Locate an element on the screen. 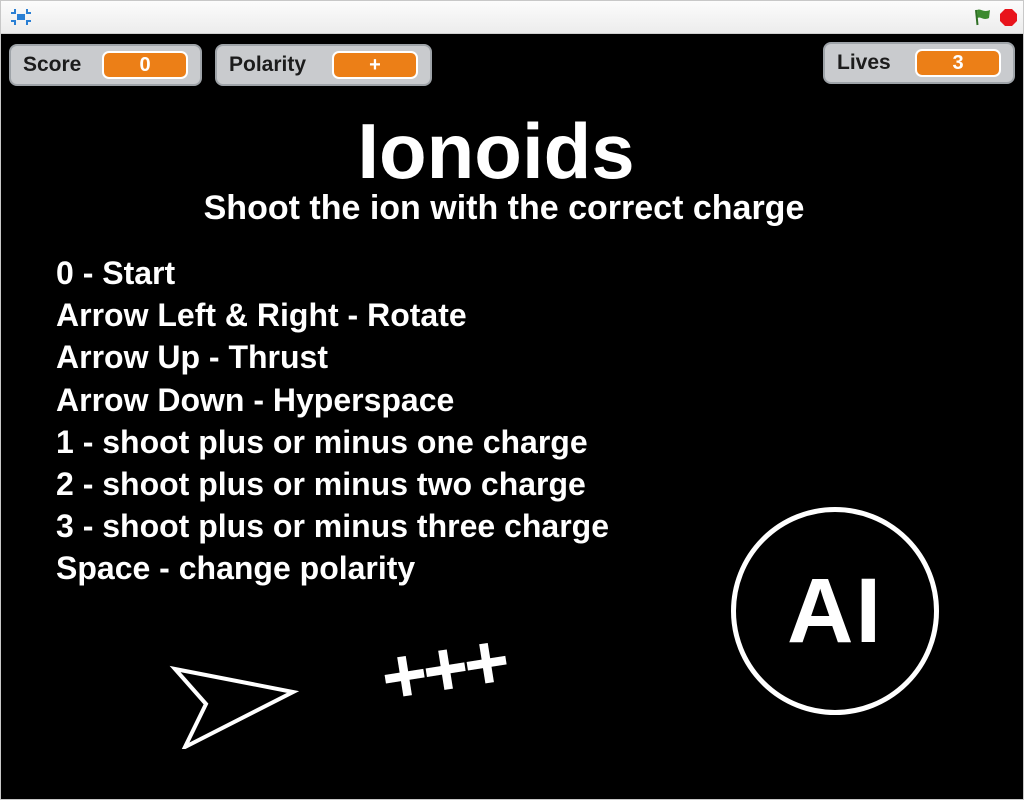 The width and height of the screenshot is (1024, 800). player-toolbar is located at coordinates (512, 17).